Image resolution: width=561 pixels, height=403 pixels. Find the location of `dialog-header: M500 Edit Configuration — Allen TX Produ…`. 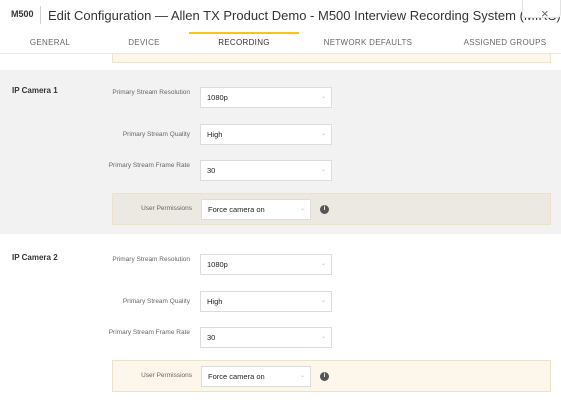

dialog-header: M500 Edit Configuration — Allen TX Produ… is located at coordinates (280, 16).